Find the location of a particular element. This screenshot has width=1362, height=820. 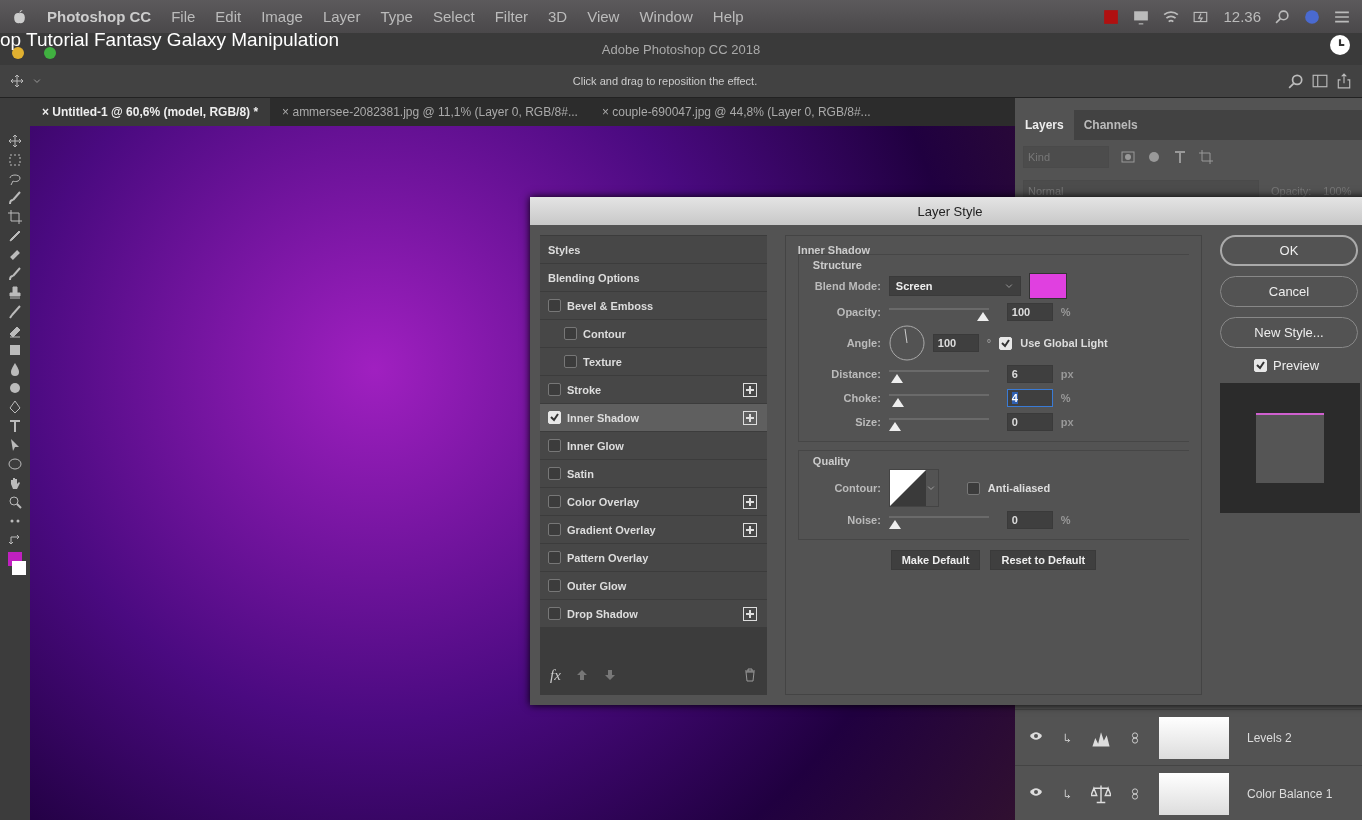

menu-item: Edit is located at coordinates (228, 16).